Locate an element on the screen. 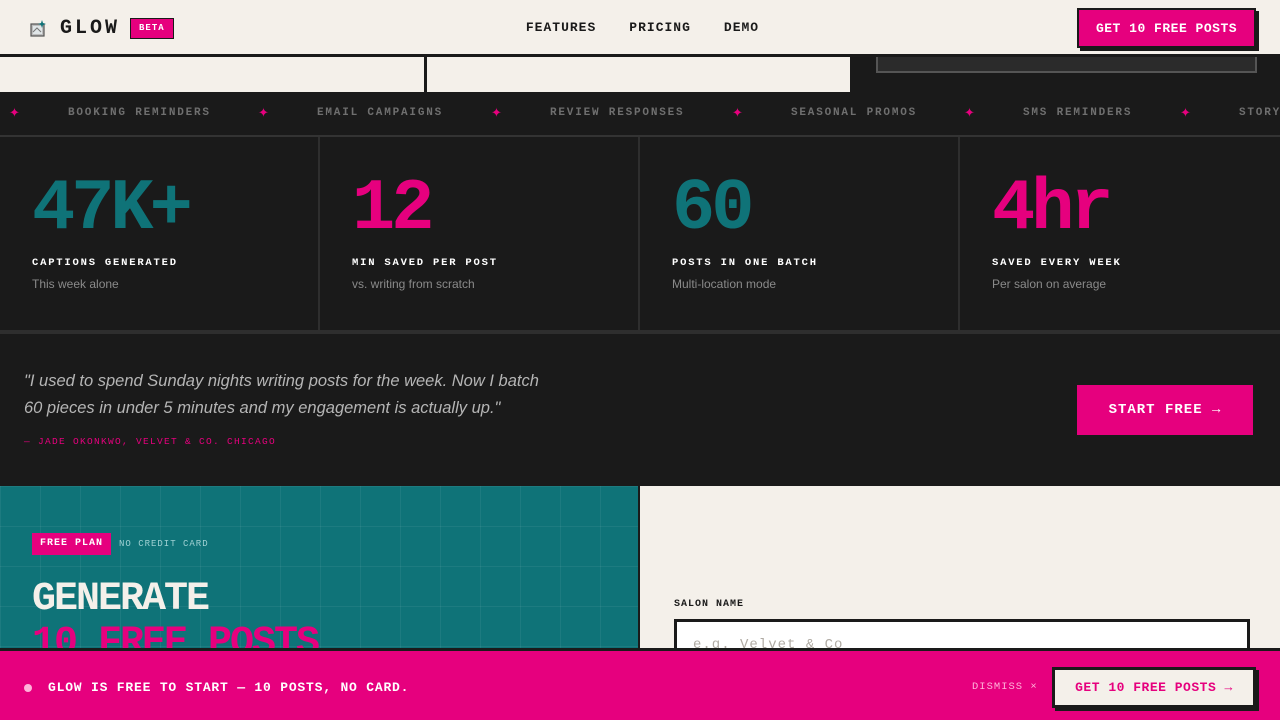 This screenshot has width=1280, height=720. marquee-item: SEASONAL PROMOS is located at coordinates (854, 113).